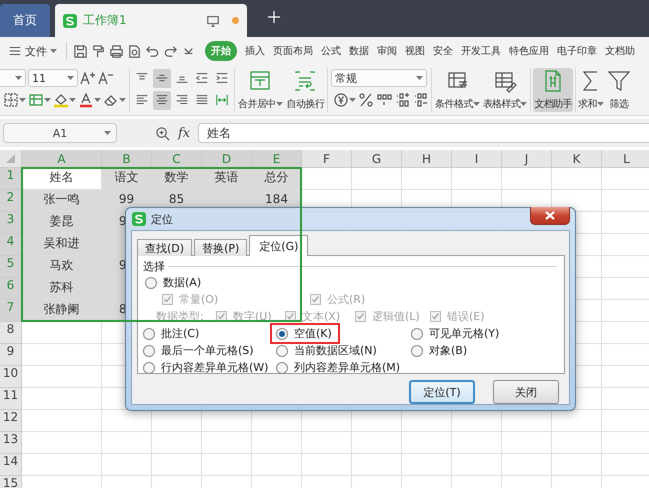  I want to click on option-label: 批注(C), so click(180, 333).